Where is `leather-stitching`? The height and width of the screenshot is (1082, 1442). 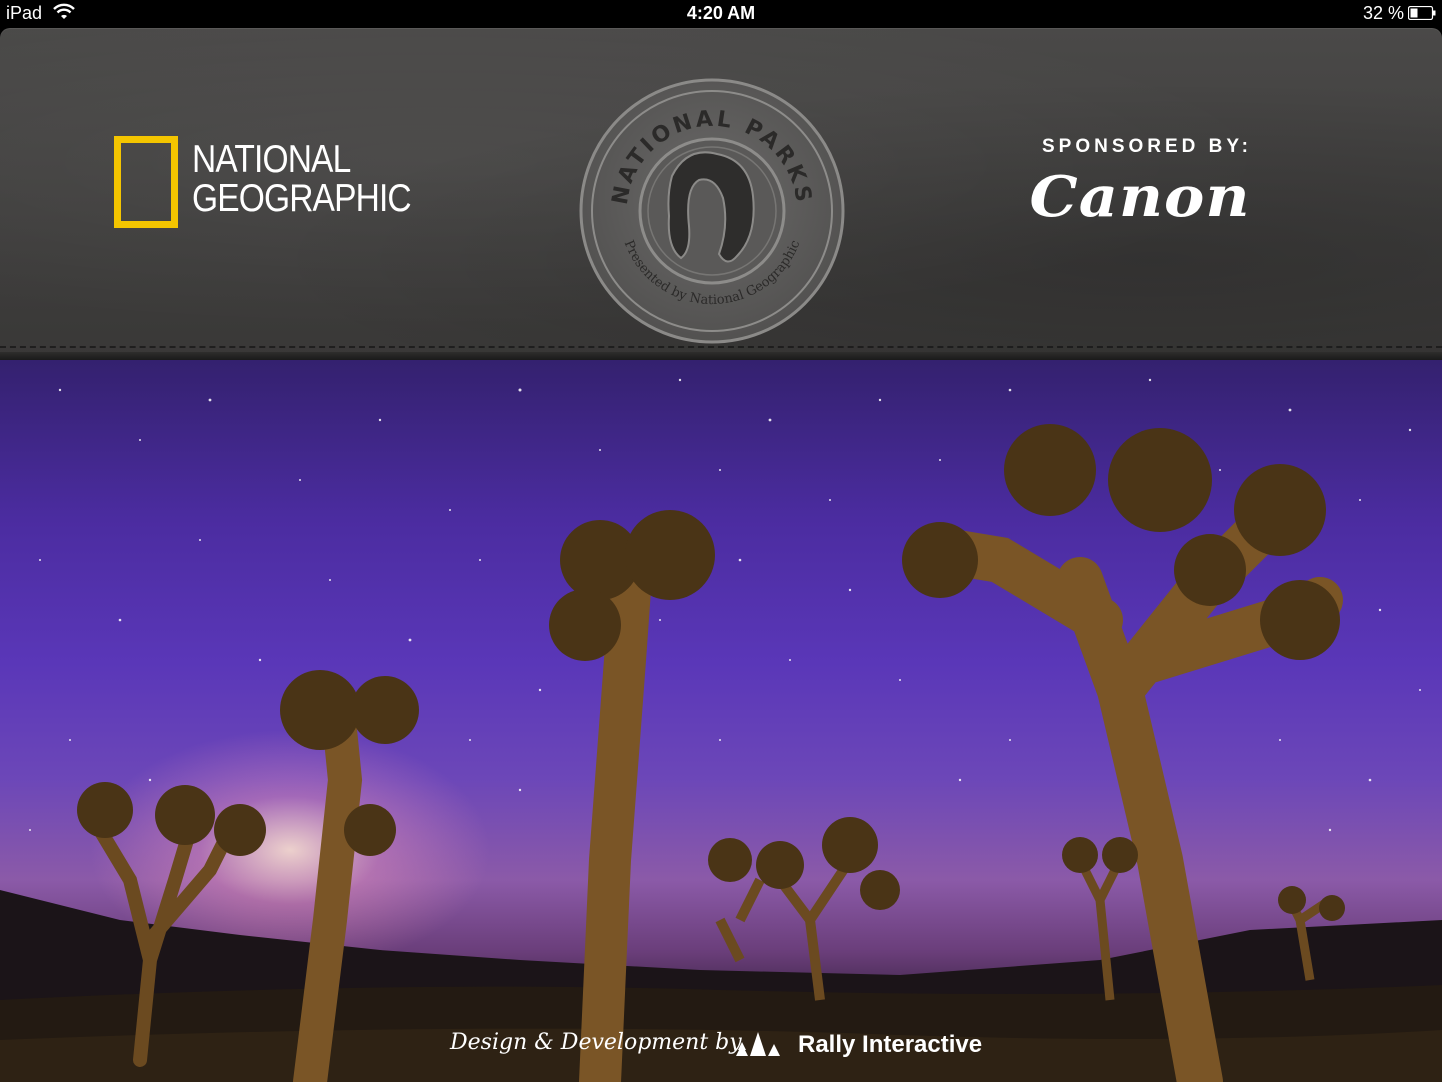 leather-stitching is located at coordinates (721, 347).